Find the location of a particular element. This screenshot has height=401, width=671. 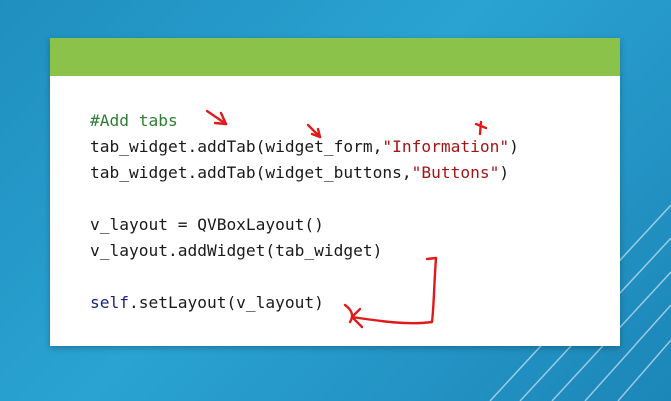

code-text: tab_widget.addTab(widget_form, is located at coordinates (236, 146).